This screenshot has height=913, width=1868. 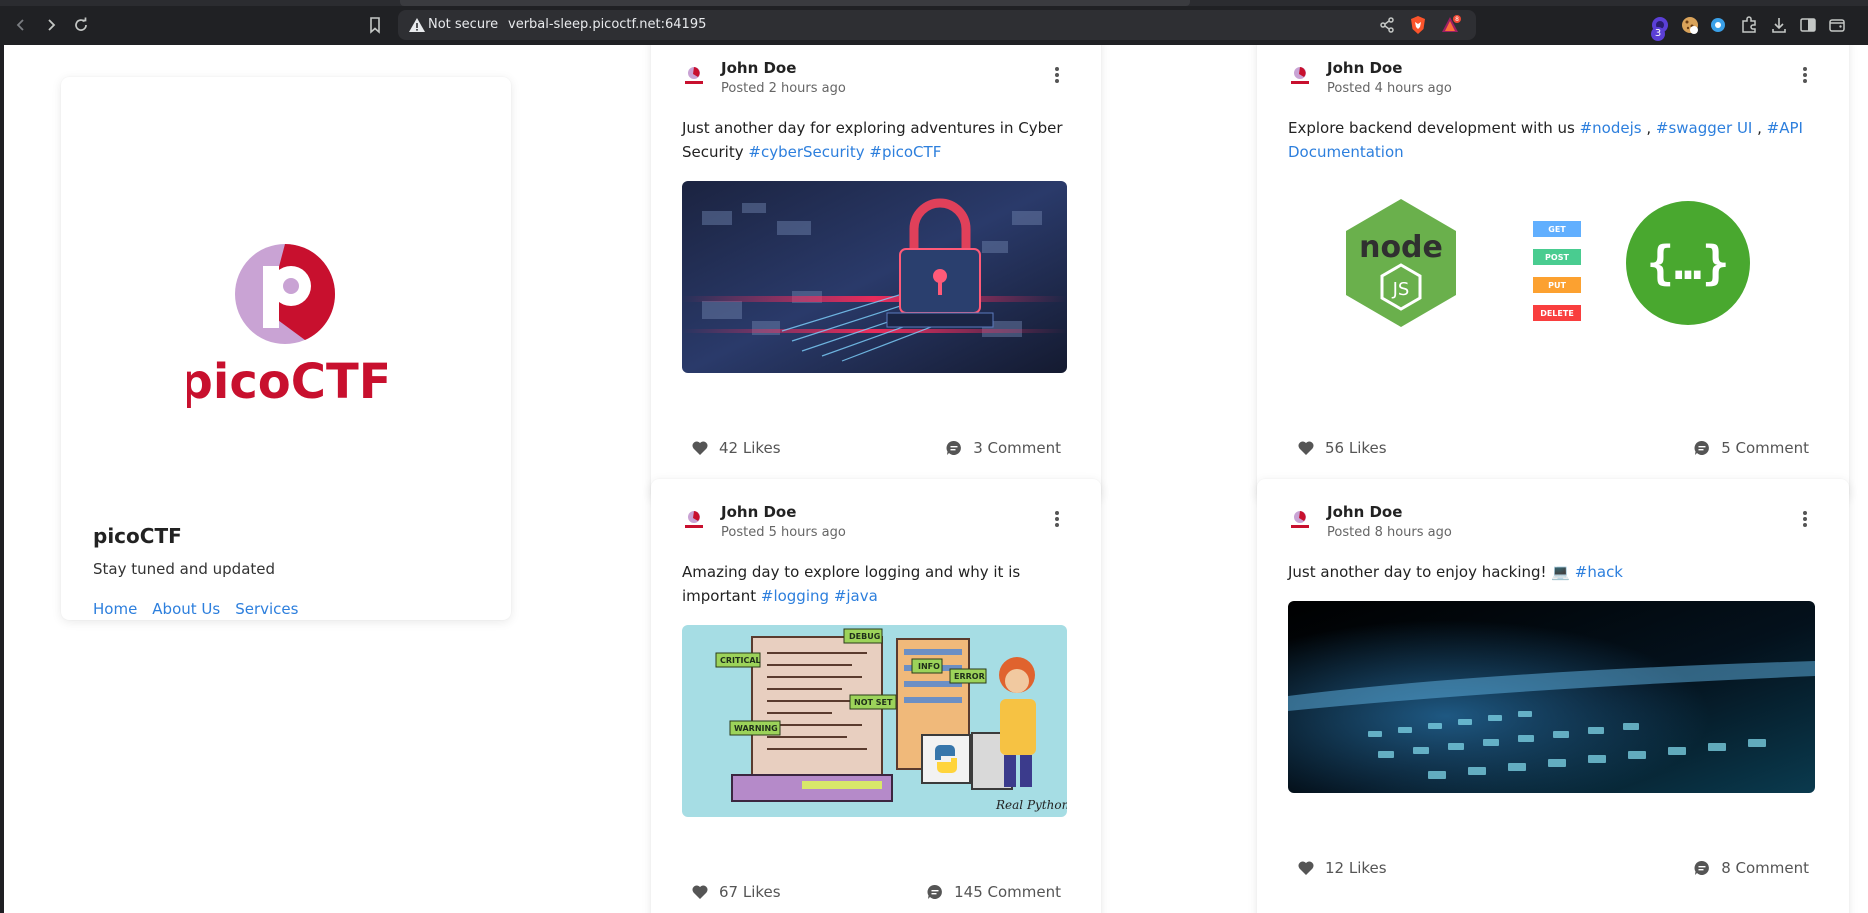 I want to click on like-count: 67 Likes, so click(x=750, y=892).